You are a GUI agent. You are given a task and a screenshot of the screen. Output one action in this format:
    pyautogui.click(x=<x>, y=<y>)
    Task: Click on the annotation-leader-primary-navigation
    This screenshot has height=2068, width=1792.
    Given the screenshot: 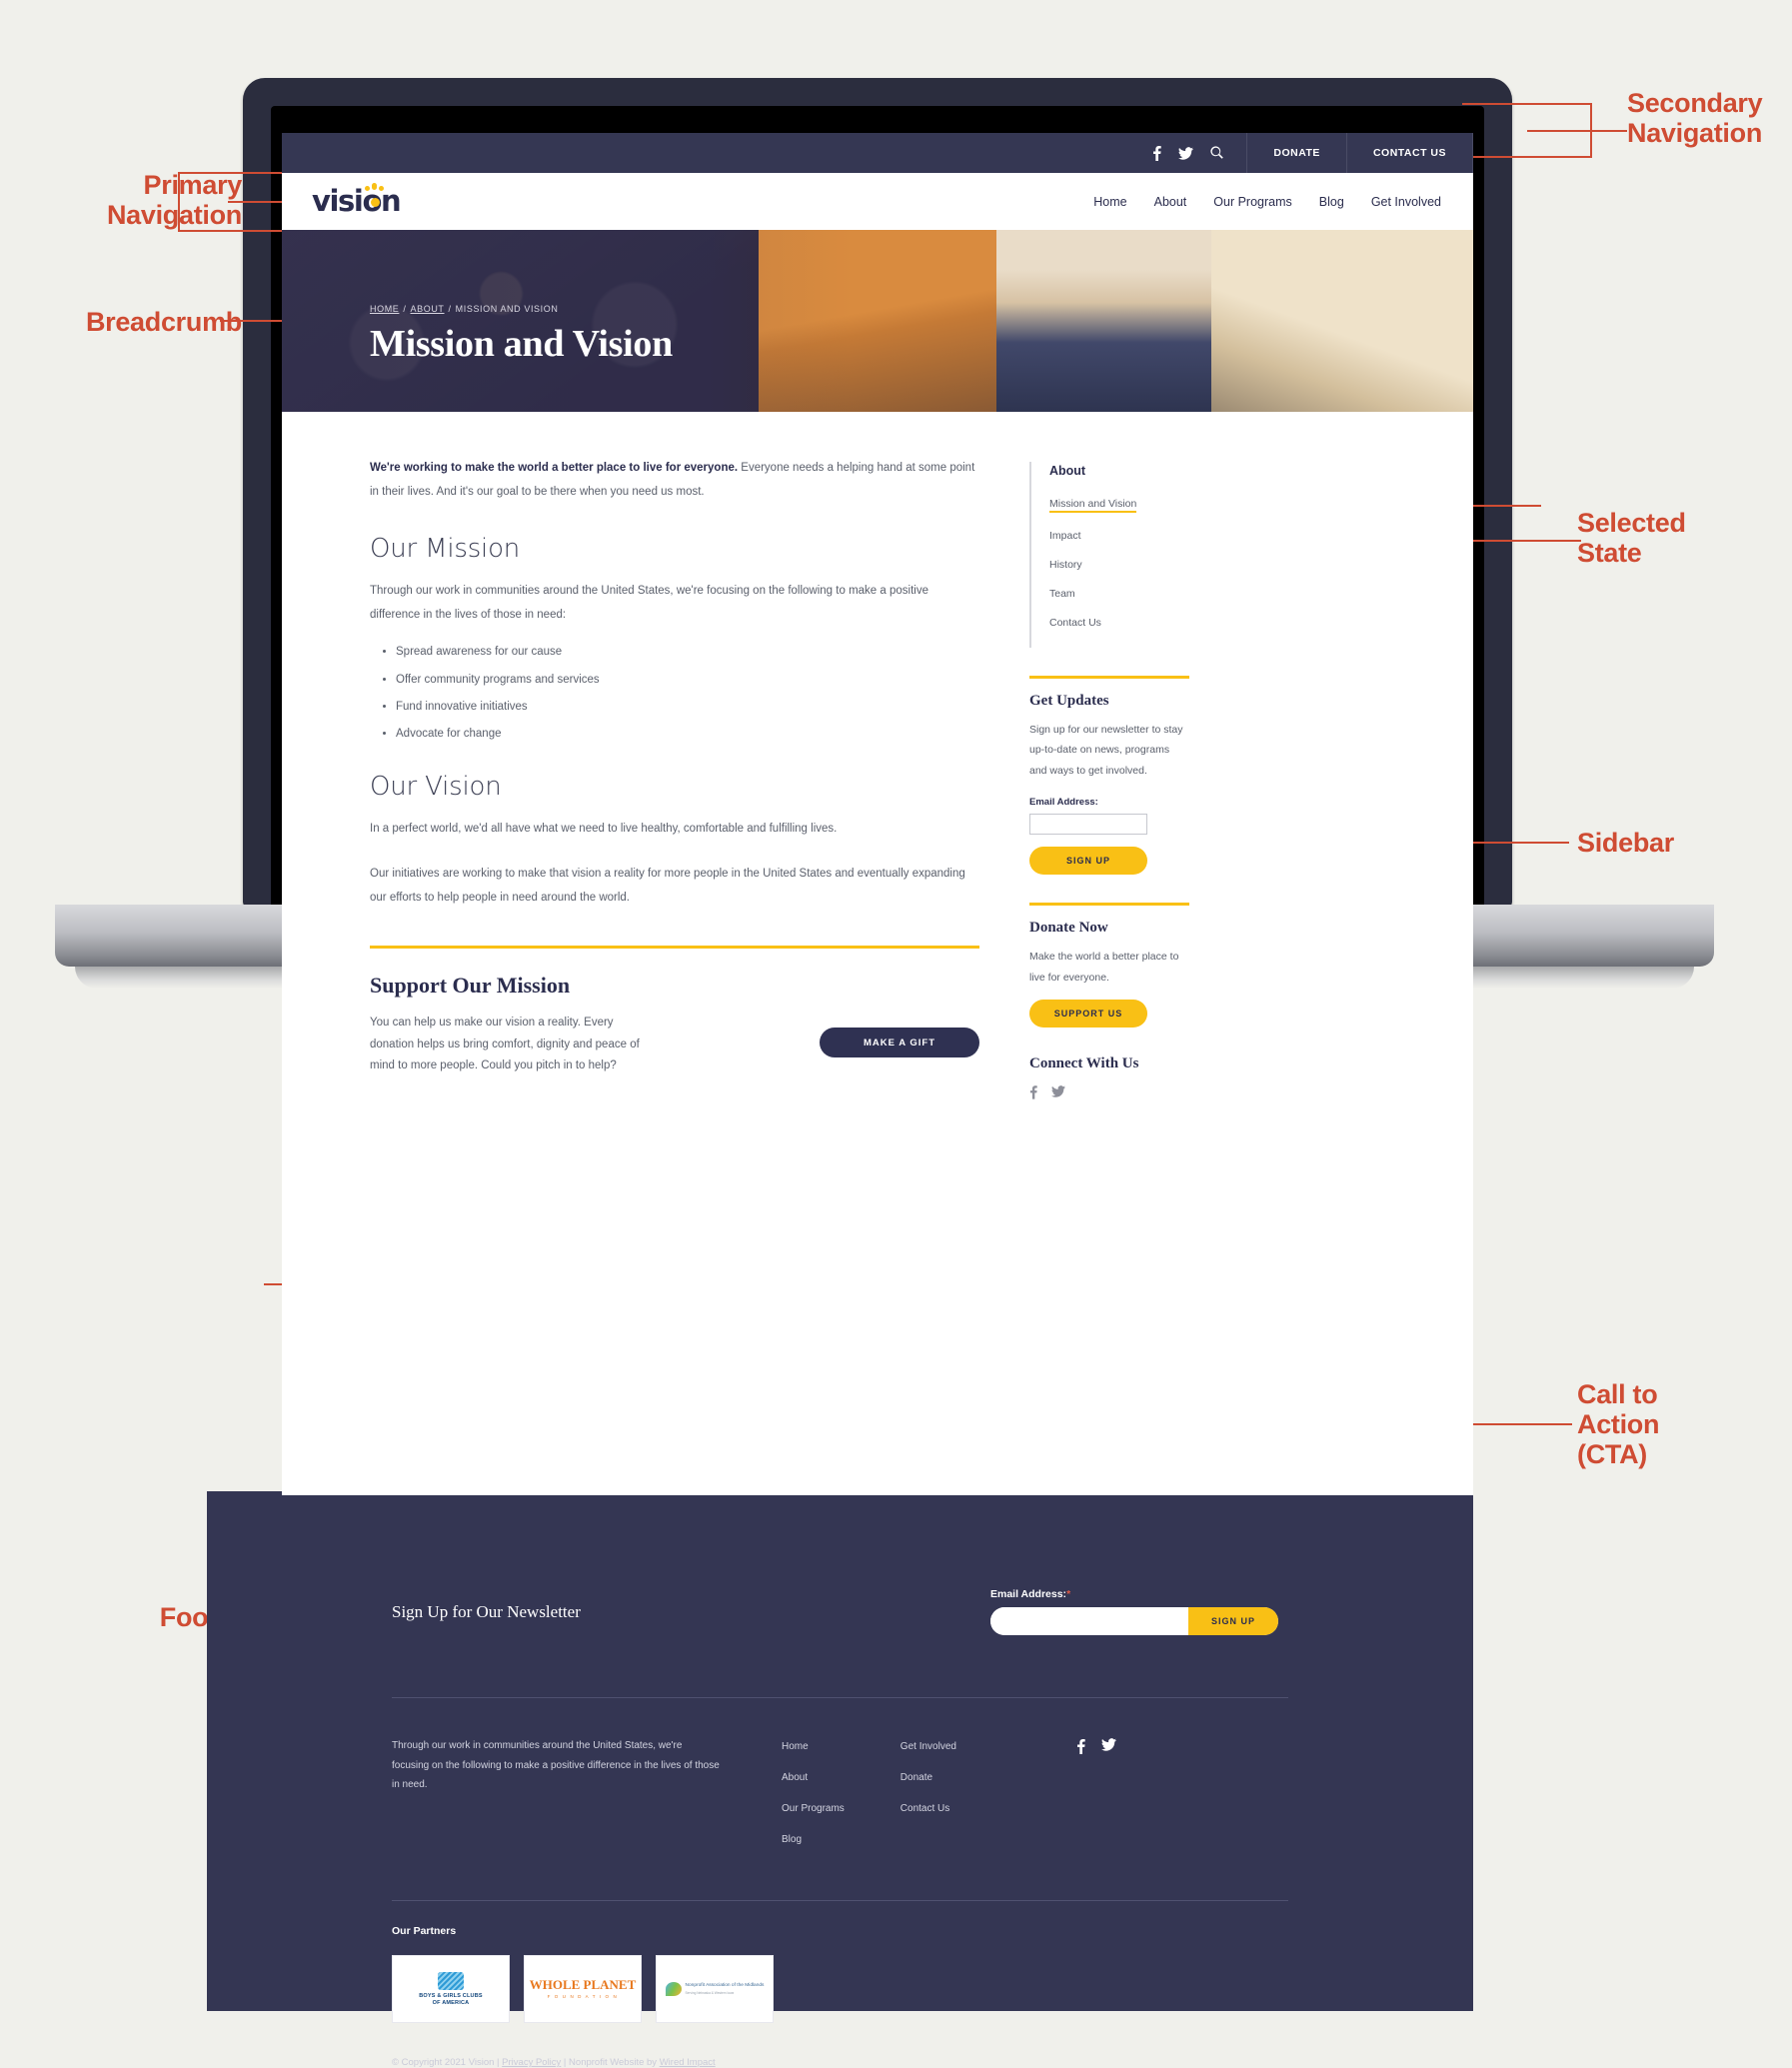 What is the action you would take?
    pyautogui.click(x=256, y=202)
    